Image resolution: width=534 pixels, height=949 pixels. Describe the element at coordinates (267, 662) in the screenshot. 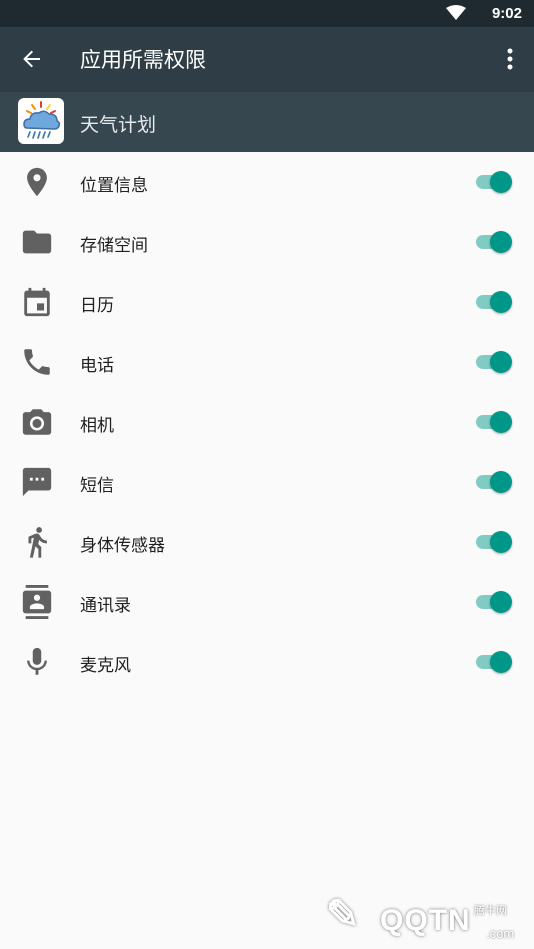

I see `permission-item-microphone: 麦克风` at that location.